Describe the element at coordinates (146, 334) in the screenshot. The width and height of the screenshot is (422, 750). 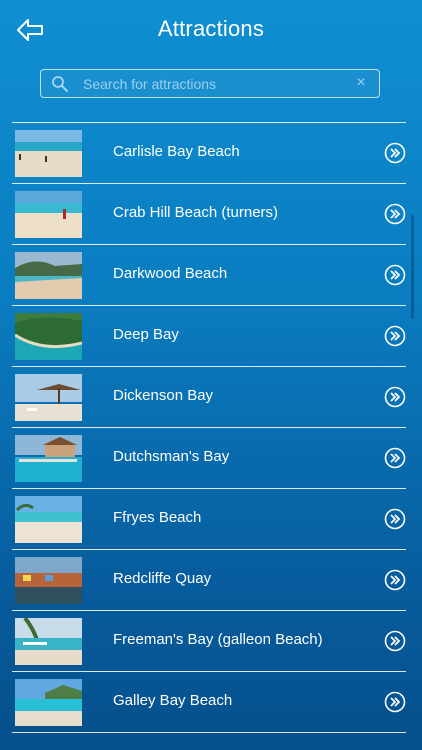
I see `attraction-name: Deep Bay` at that location.